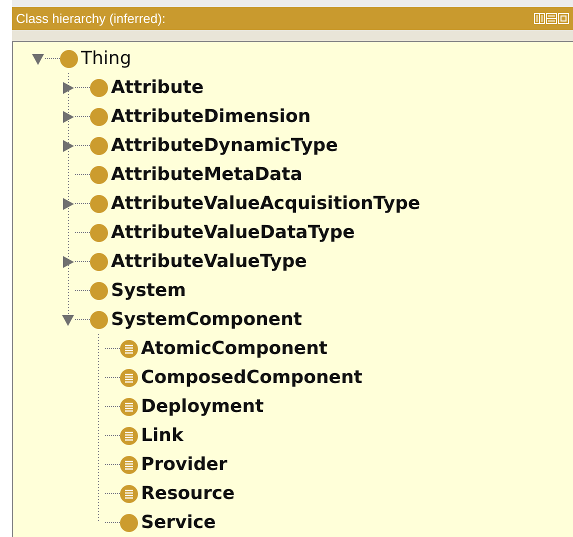 This screenshot has width=573, height=537. Describe the element at coordinates (265, 203) in the screenshot. I see `class-label: AttributeValueAcquisitionType` at that location.